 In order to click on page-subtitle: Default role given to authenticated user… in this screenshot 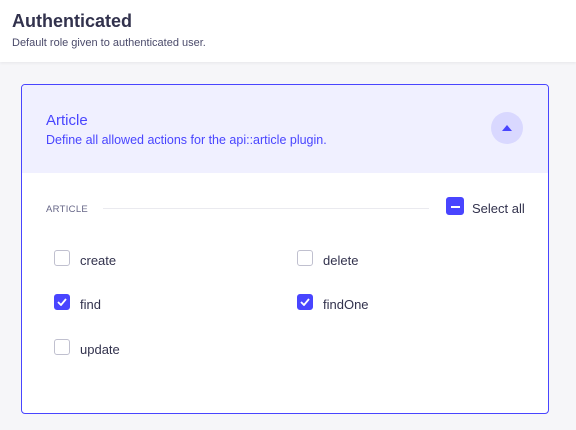, I will do `click(109, 43)`.